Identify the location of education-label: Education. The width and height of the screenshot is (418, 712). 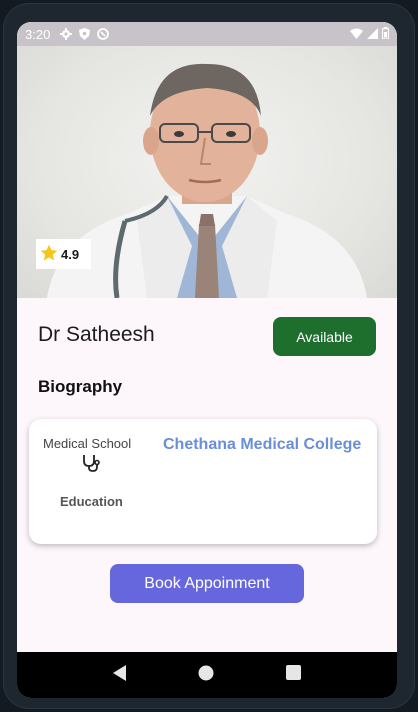
(91, 501).